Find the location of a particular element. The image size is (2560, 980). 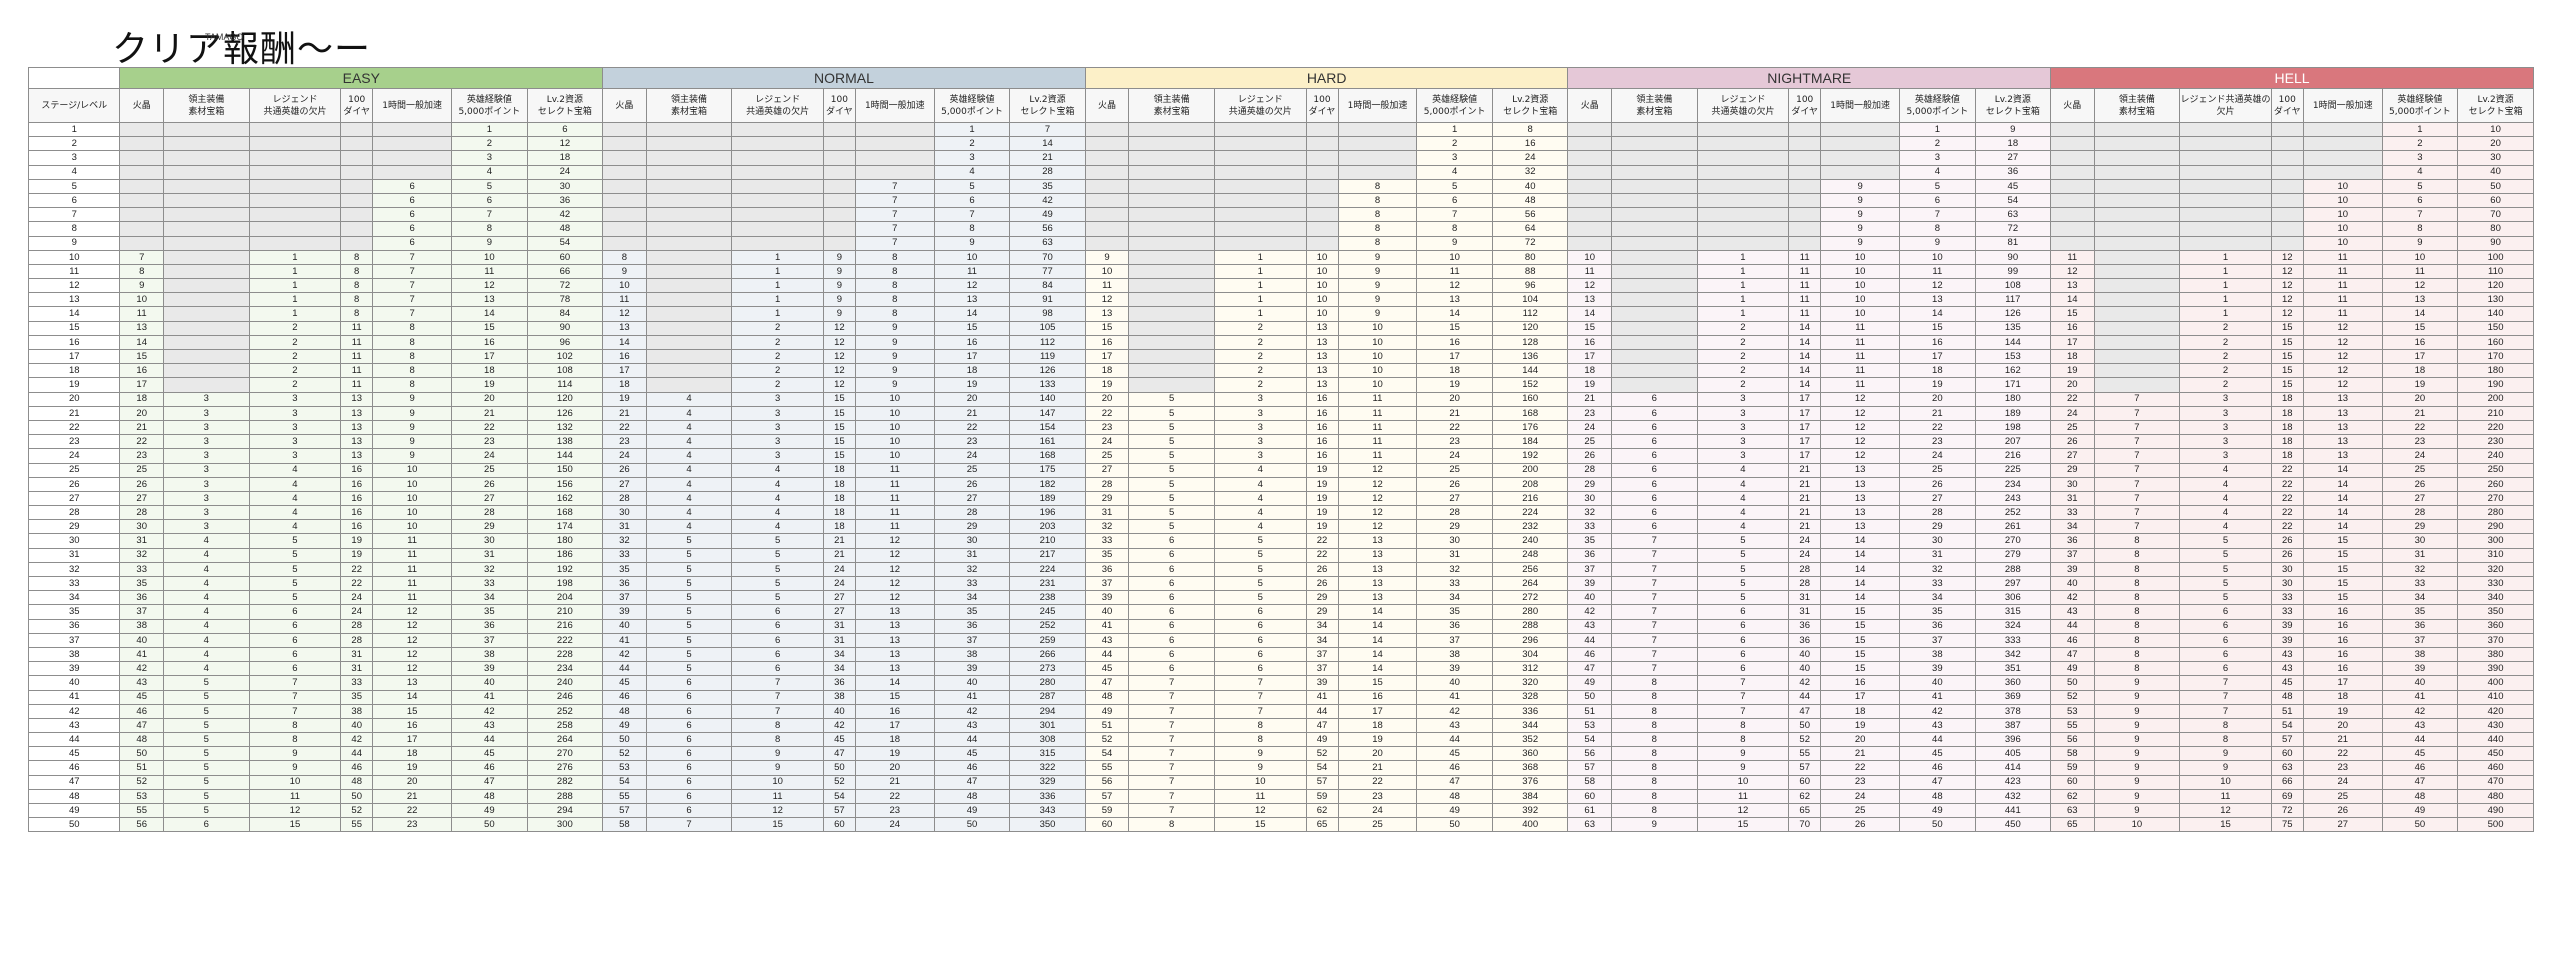

table-cell: 59 is located at coordinates (1322, 796).